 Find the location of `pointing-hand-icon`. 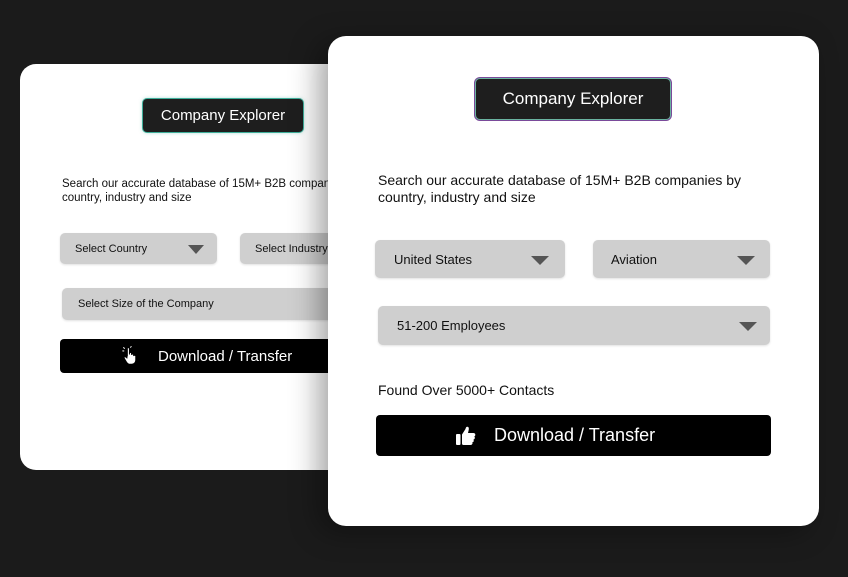

pointing-hand-icon is located at coordinates (131, 356).